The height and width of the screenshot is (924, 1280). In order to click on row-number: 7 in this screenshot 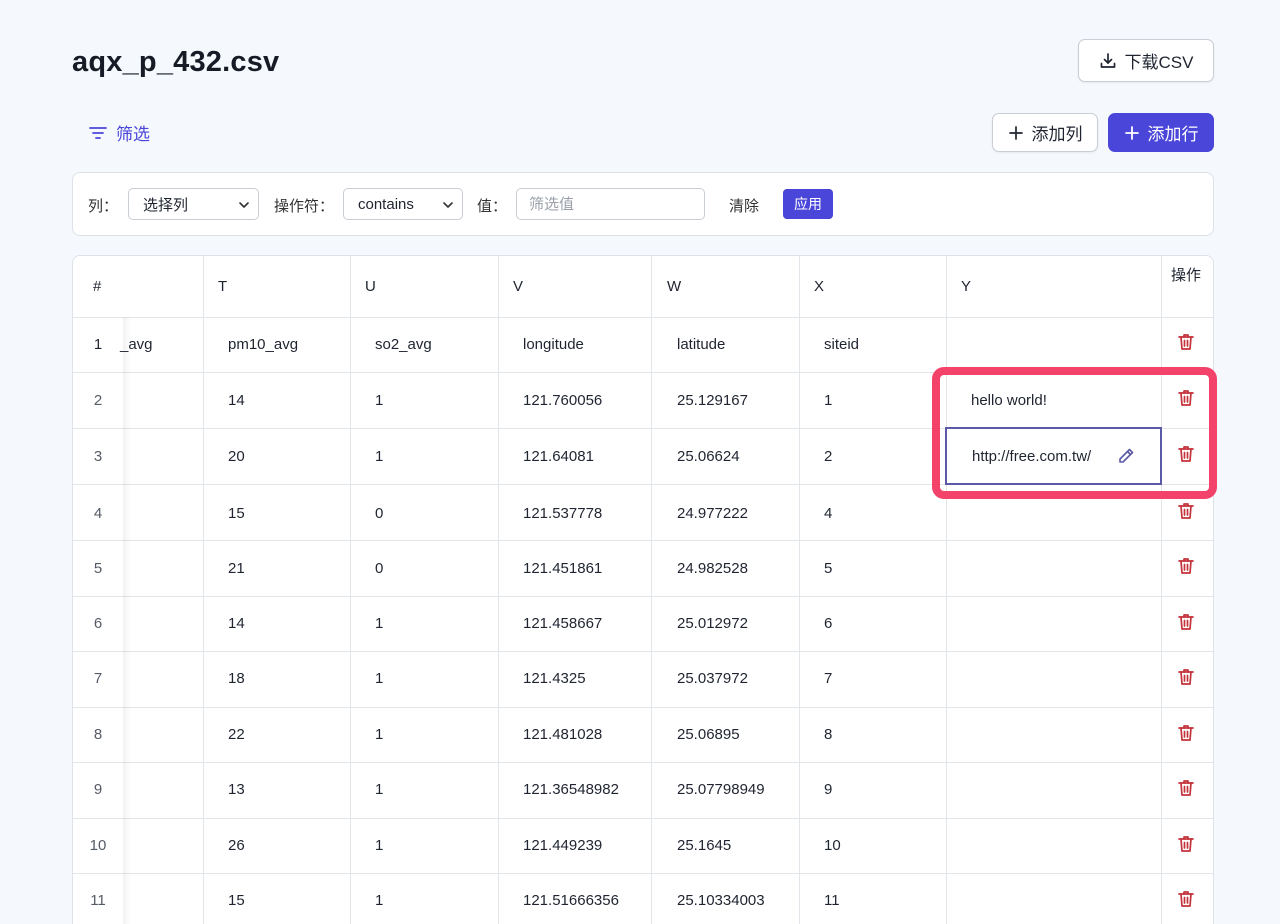, I will do `click(98, 678)`.